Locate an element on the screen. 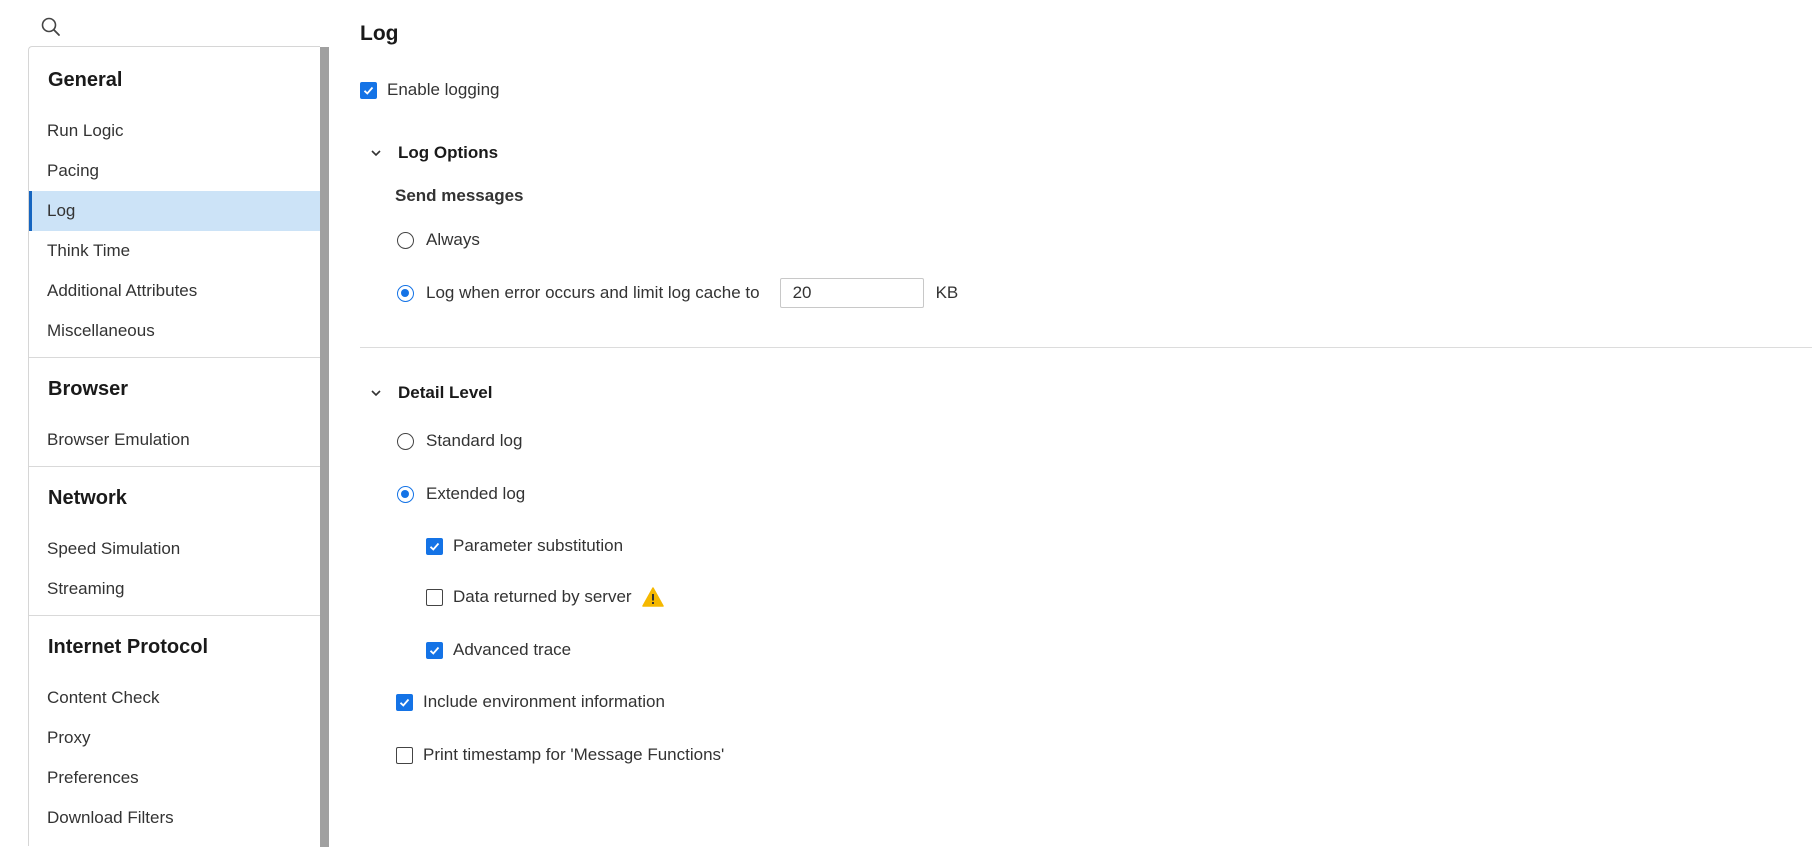 The width and height of the screenshot is (1812, 847). sidebar-scrollbar is located at coordinates (324, 447).